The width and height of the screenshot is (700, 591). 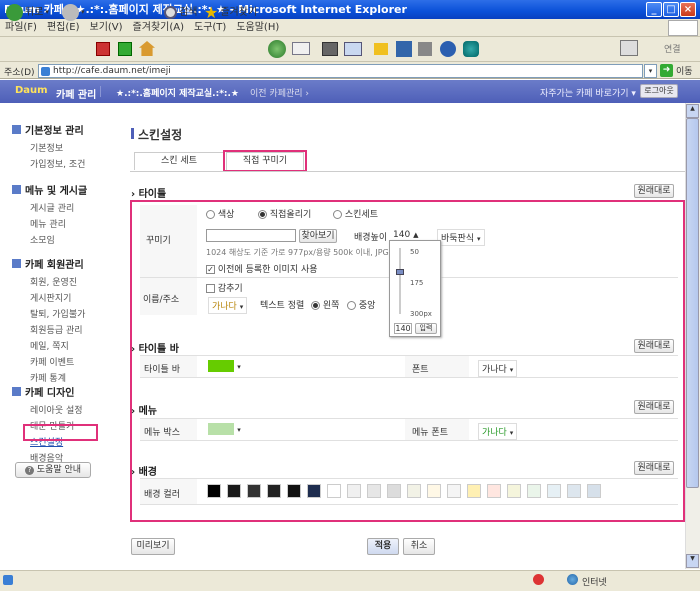 I want to click on maximize-button: □, so click(x=671, y=9).